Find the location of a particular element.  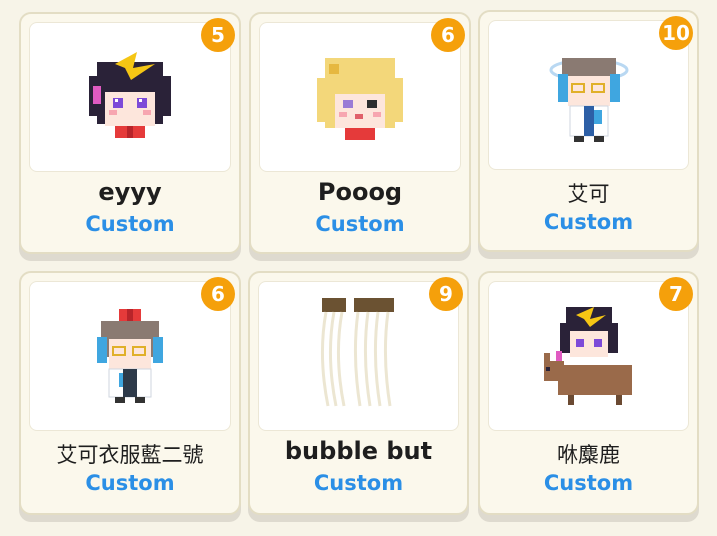

sticker-name: bubble but is located at coordinates (358, 451).